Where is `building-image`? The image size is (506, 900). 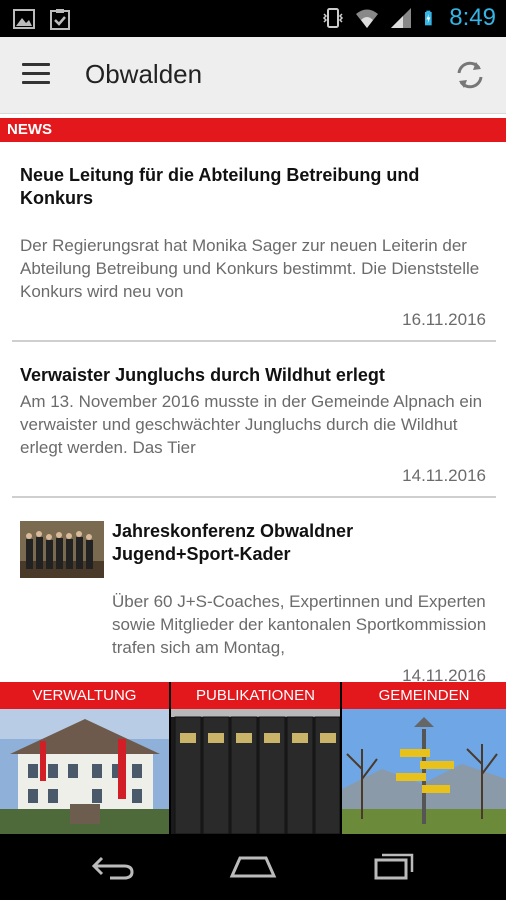
building-image is located at coordinates (84, 771).